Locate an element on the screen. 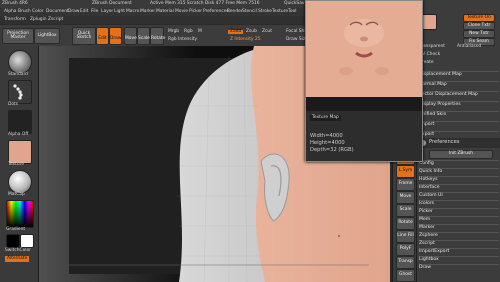 The image size is (500, 282). ghost-button: Ghost is located at coordinates (405, 275).